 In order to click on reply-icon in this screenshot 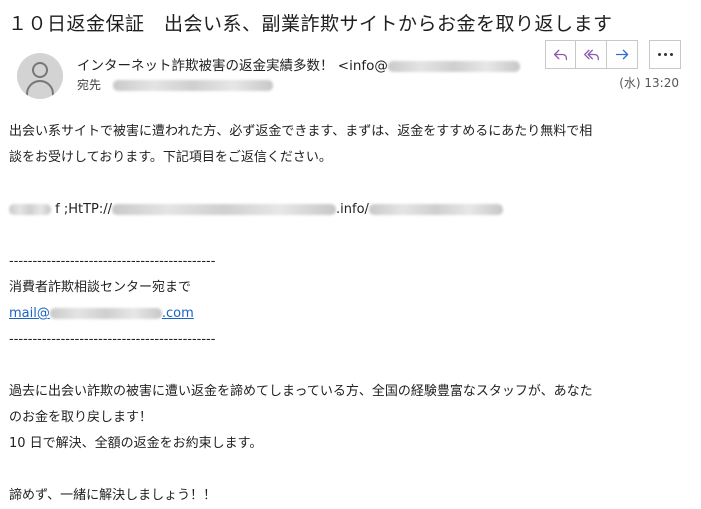, I will do `click(560, 55)`.